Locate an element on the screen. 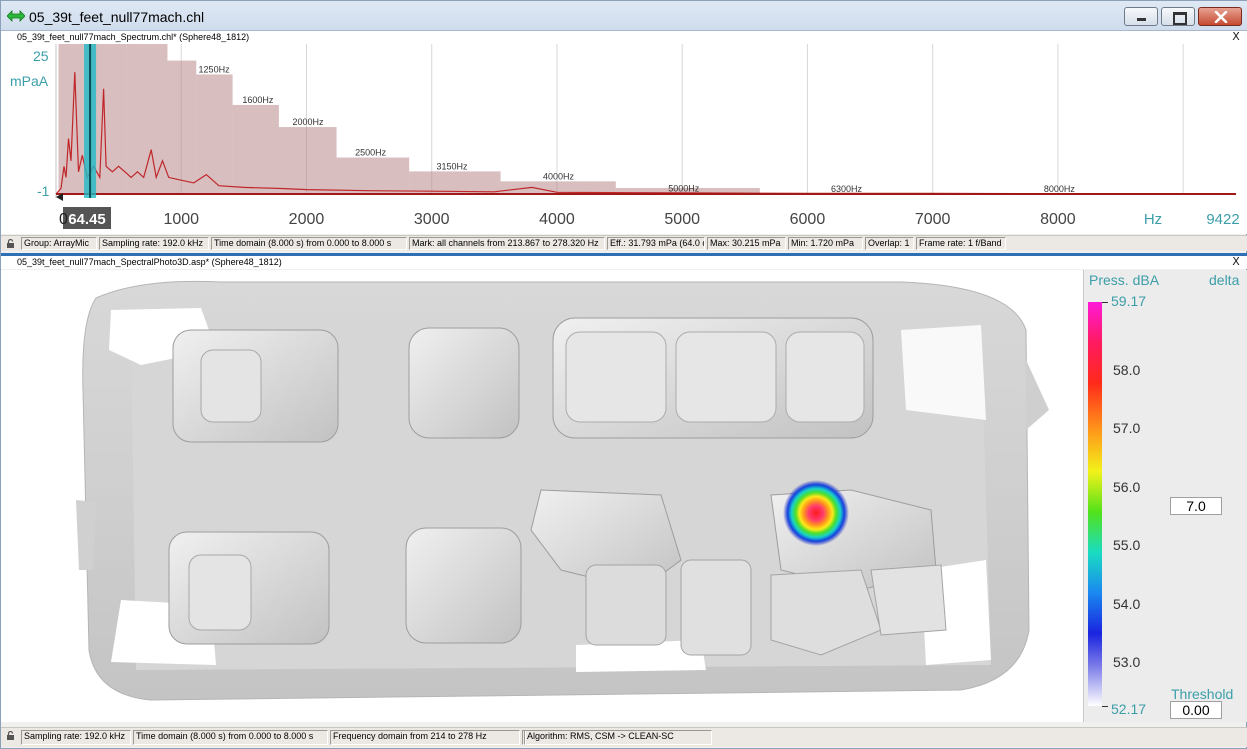 The image size is (1247, 749). band-label: 6300Hz is located at coordinates (847, 189).